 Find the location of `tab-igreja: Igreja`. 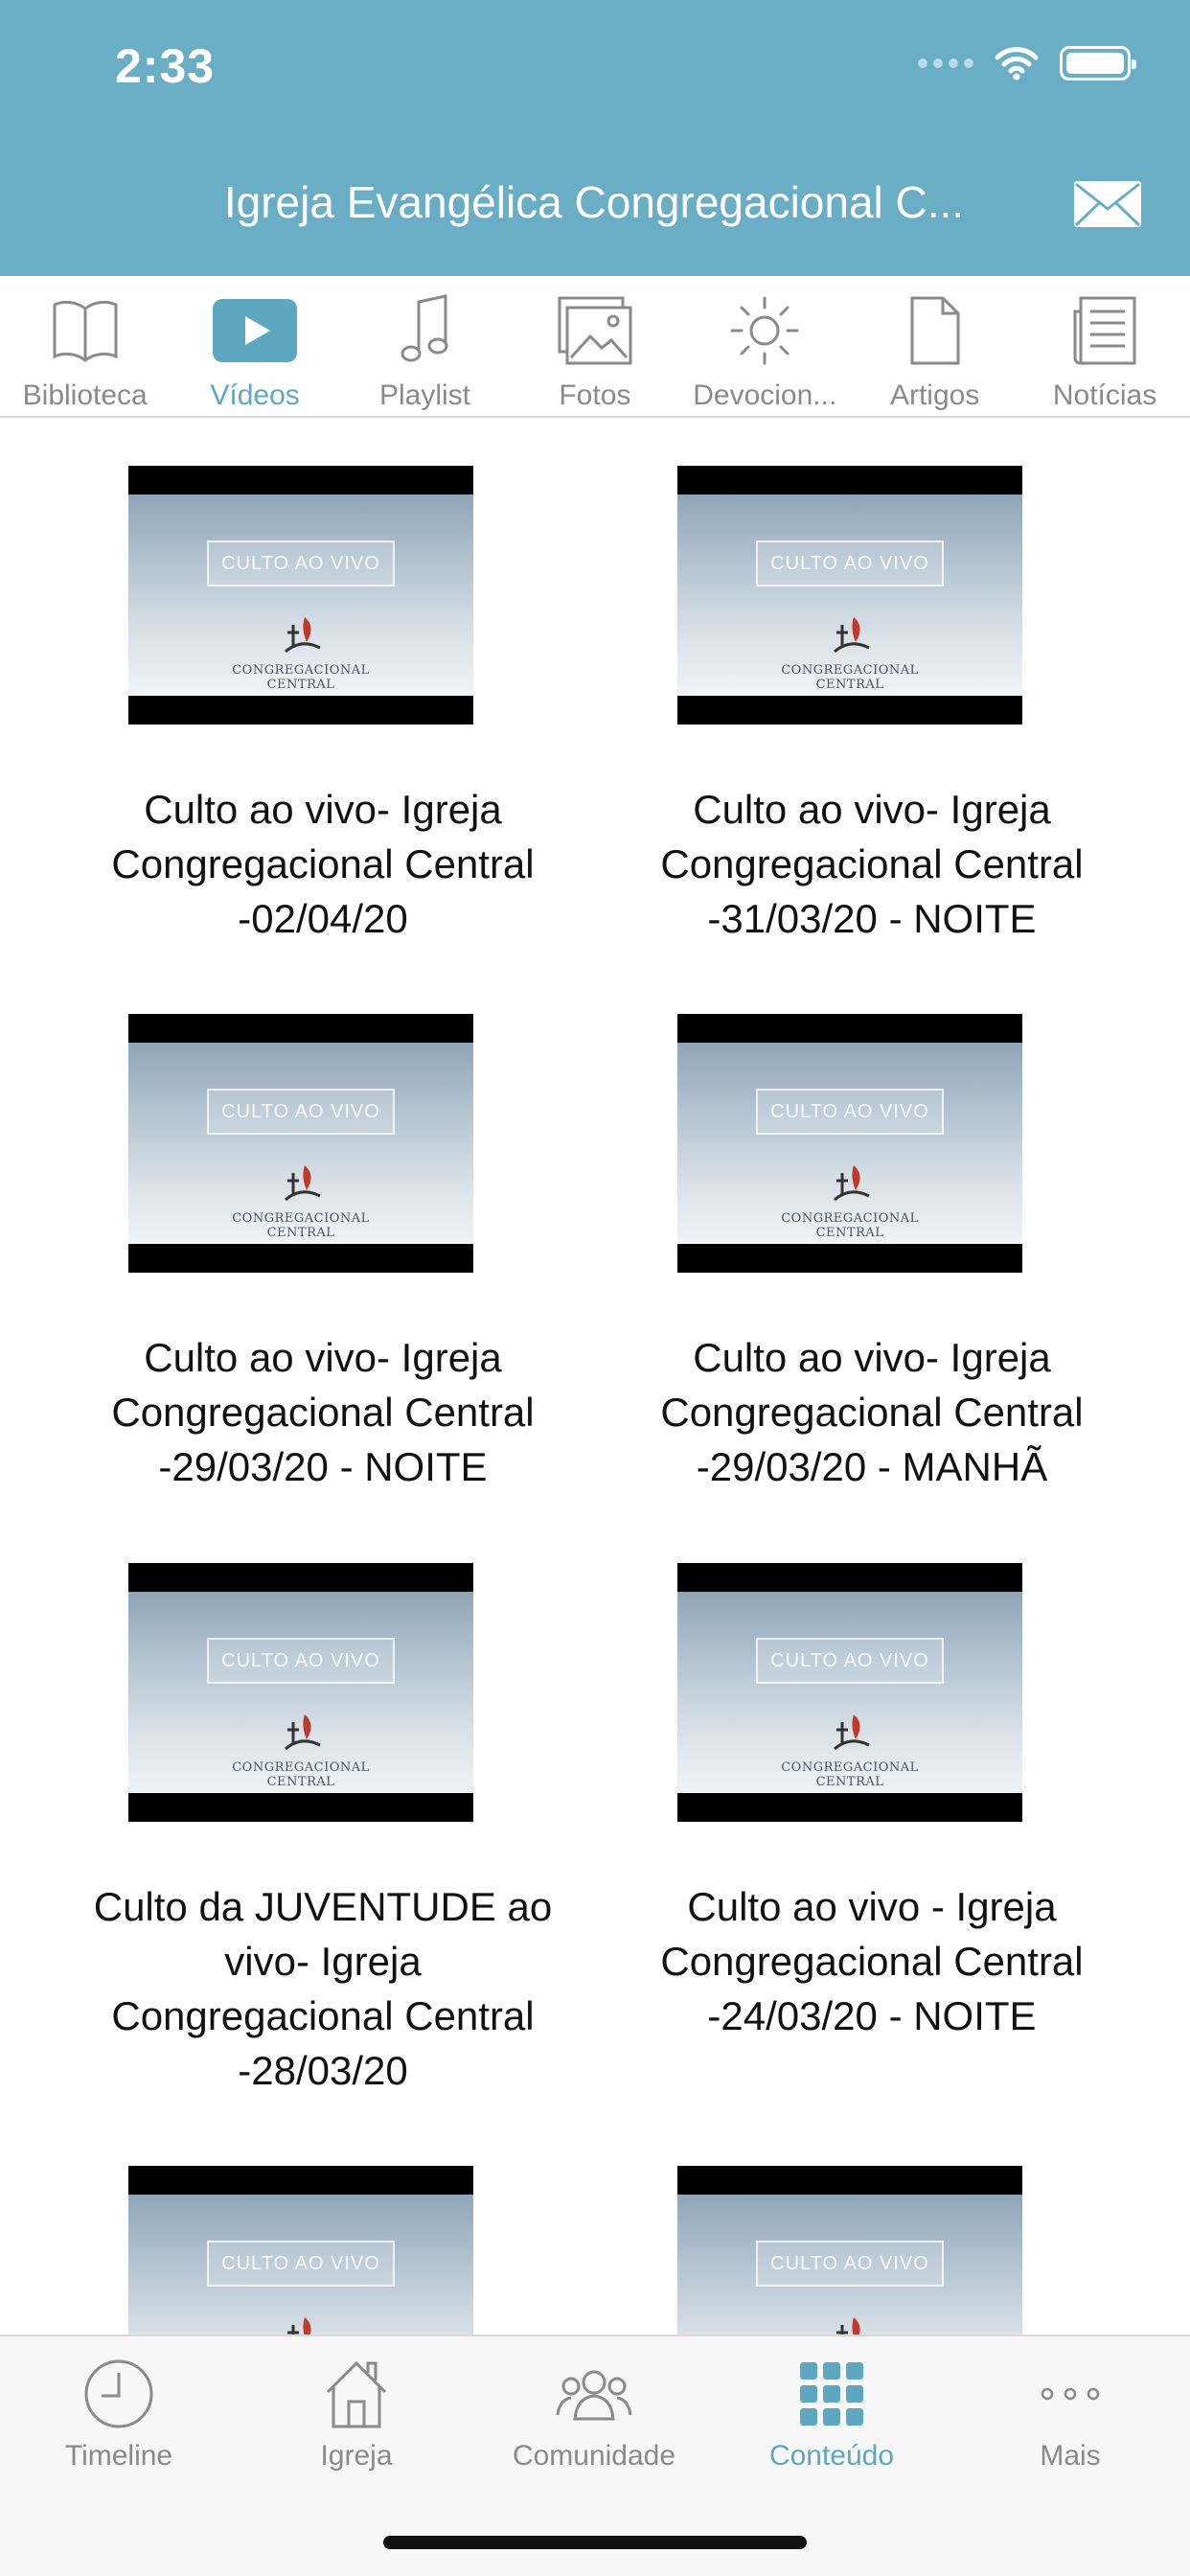

tab-igreja: Igreja is located at coordinates (357, 2417).